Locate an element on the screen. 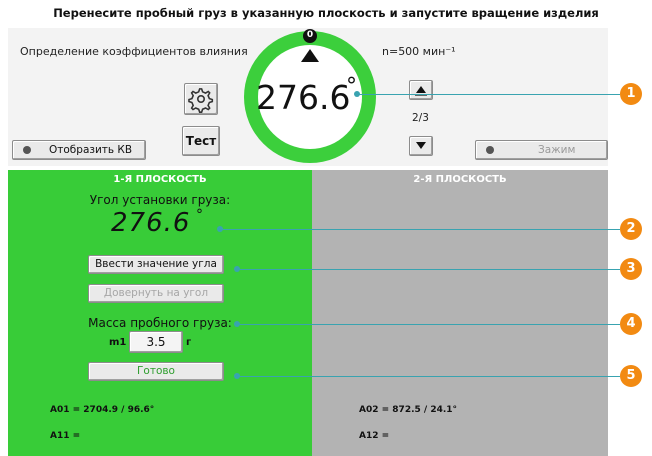 This screenshot has height=456, width=652. enter-angle-button: Ввести значение угла is located at coordinates (156, 264).